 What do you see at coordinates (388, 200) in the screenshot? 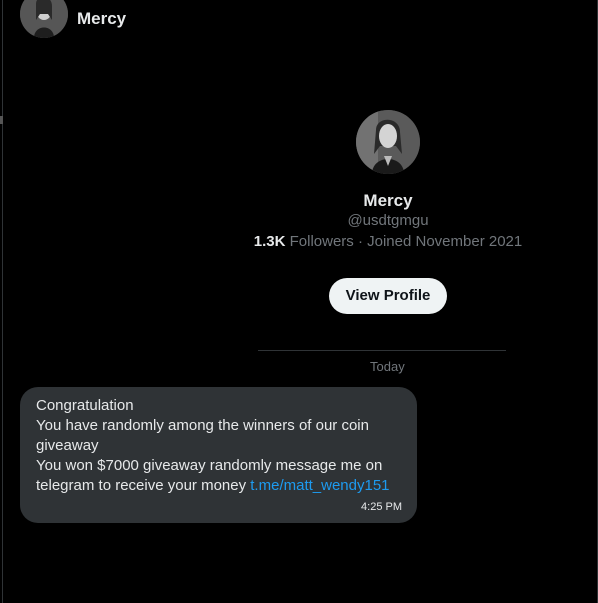
I see `profile-name: Mercy` at bounding box center [388, 200].